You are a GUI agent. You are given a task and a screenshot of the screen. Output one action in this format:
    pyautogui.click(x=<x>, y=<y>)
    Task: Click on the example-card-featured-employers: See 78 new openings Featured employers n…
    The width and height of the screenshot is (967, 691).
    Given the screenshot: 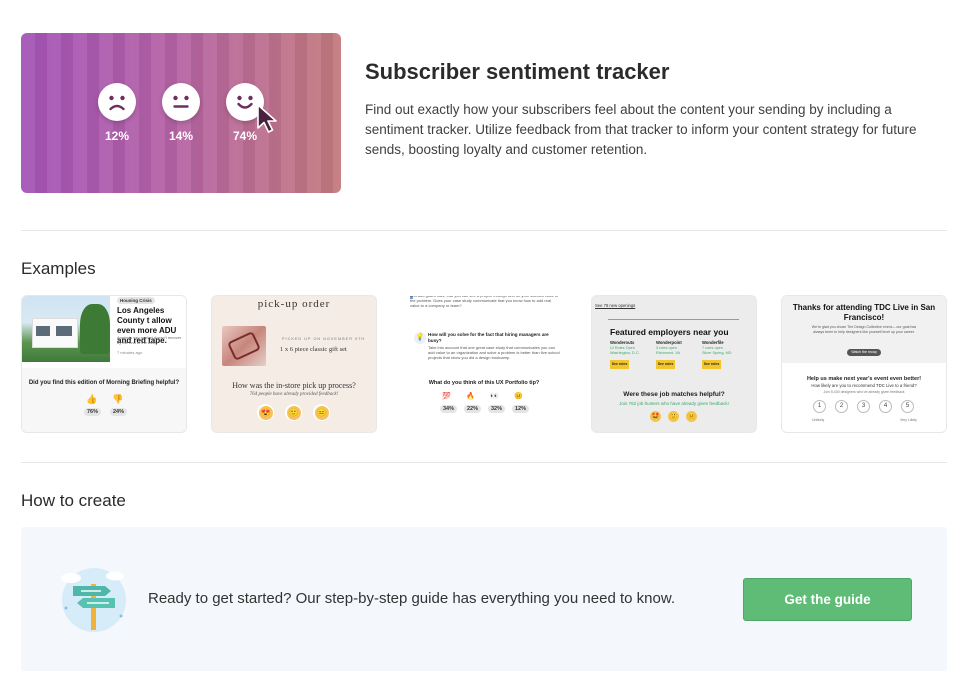 What is the action you would take?
    pyautogui.click(x=674, y=364)
    